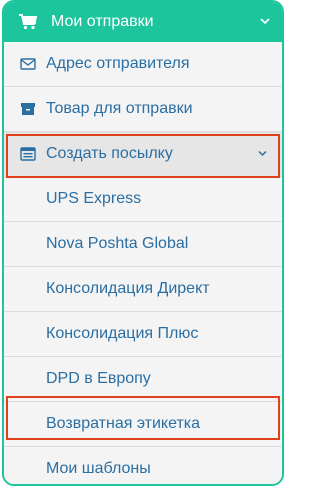 The height and width of the screenshot is (486, 320). Describe the element at coordinates (109, 153) in the screenshot. I see `menu-item-label: Создать посылку` at that location.